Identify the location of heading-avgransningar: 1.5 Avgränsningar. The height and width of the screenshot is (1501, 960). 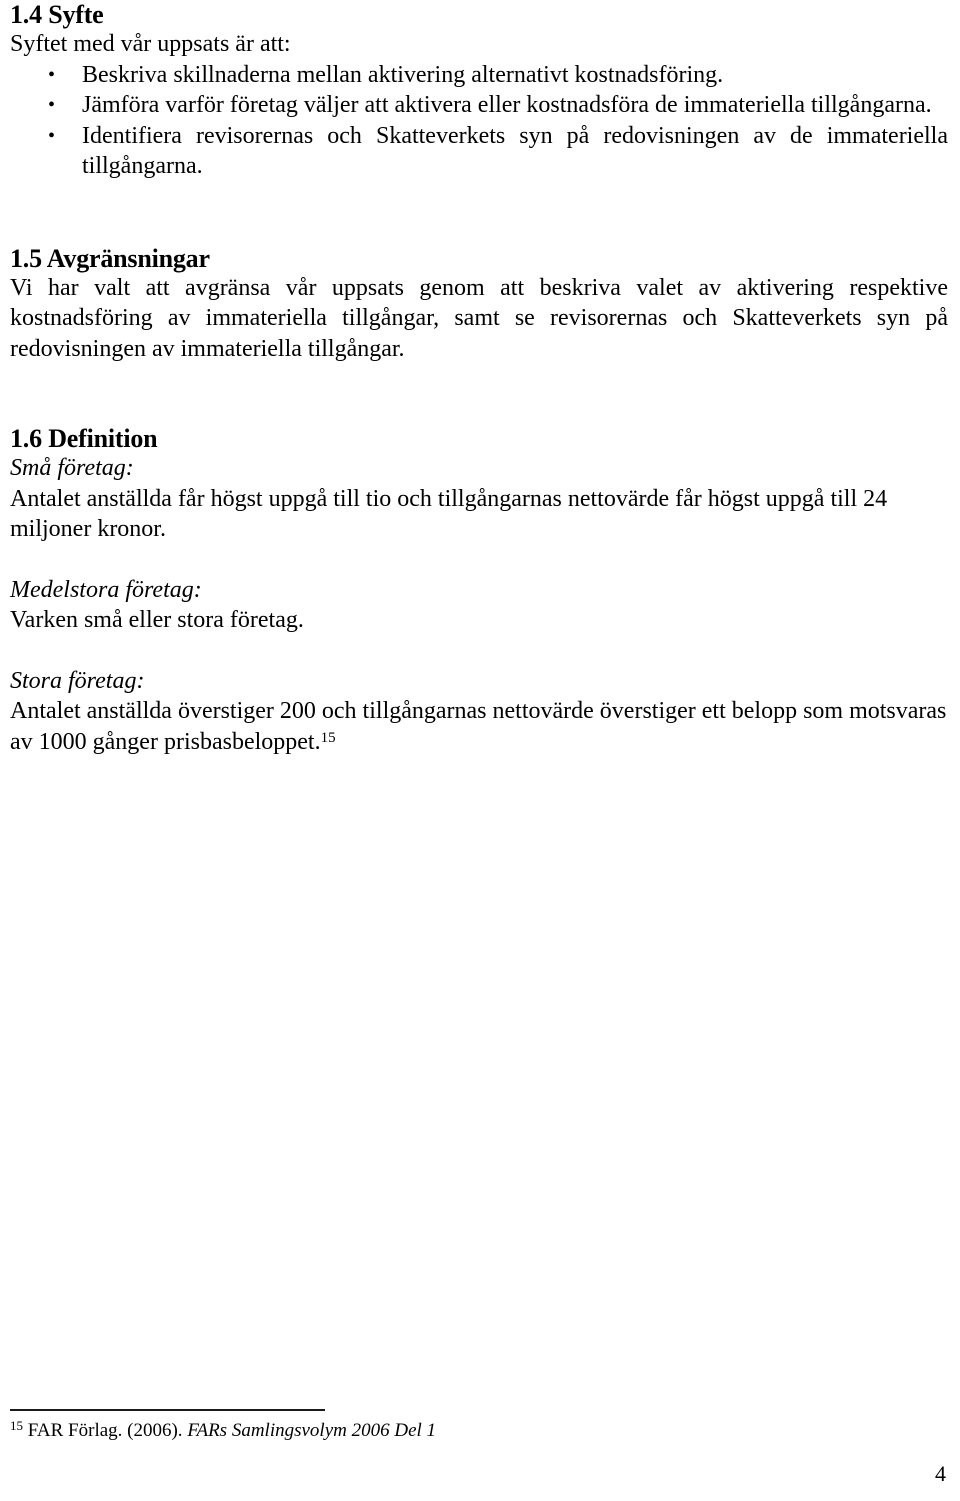
(110, 258).